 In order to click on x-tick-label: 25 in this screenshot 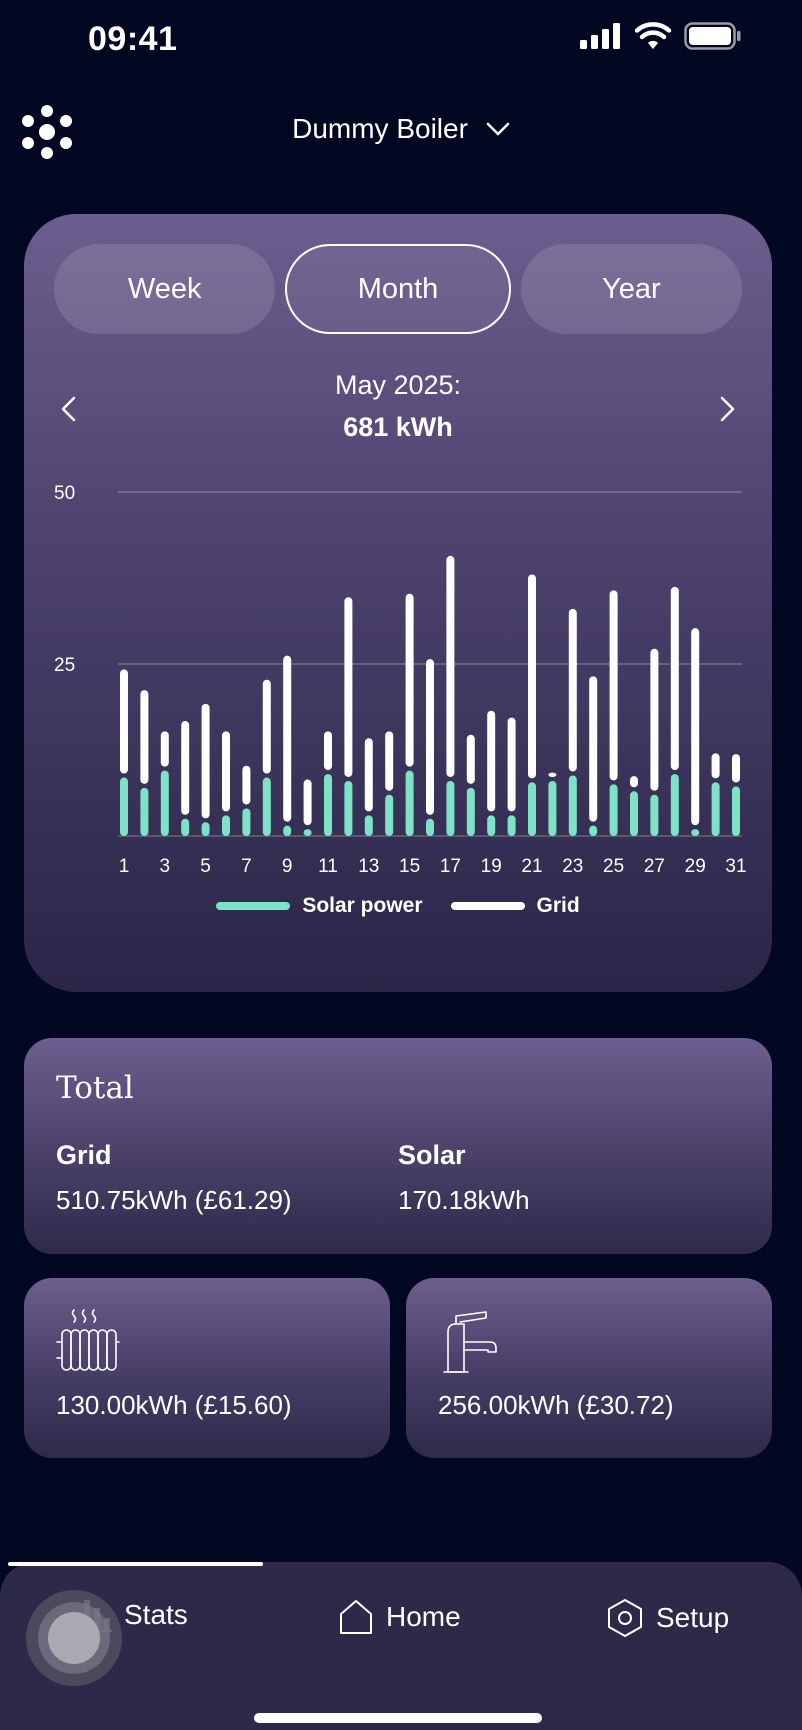, I will do `click(613, 865)`.